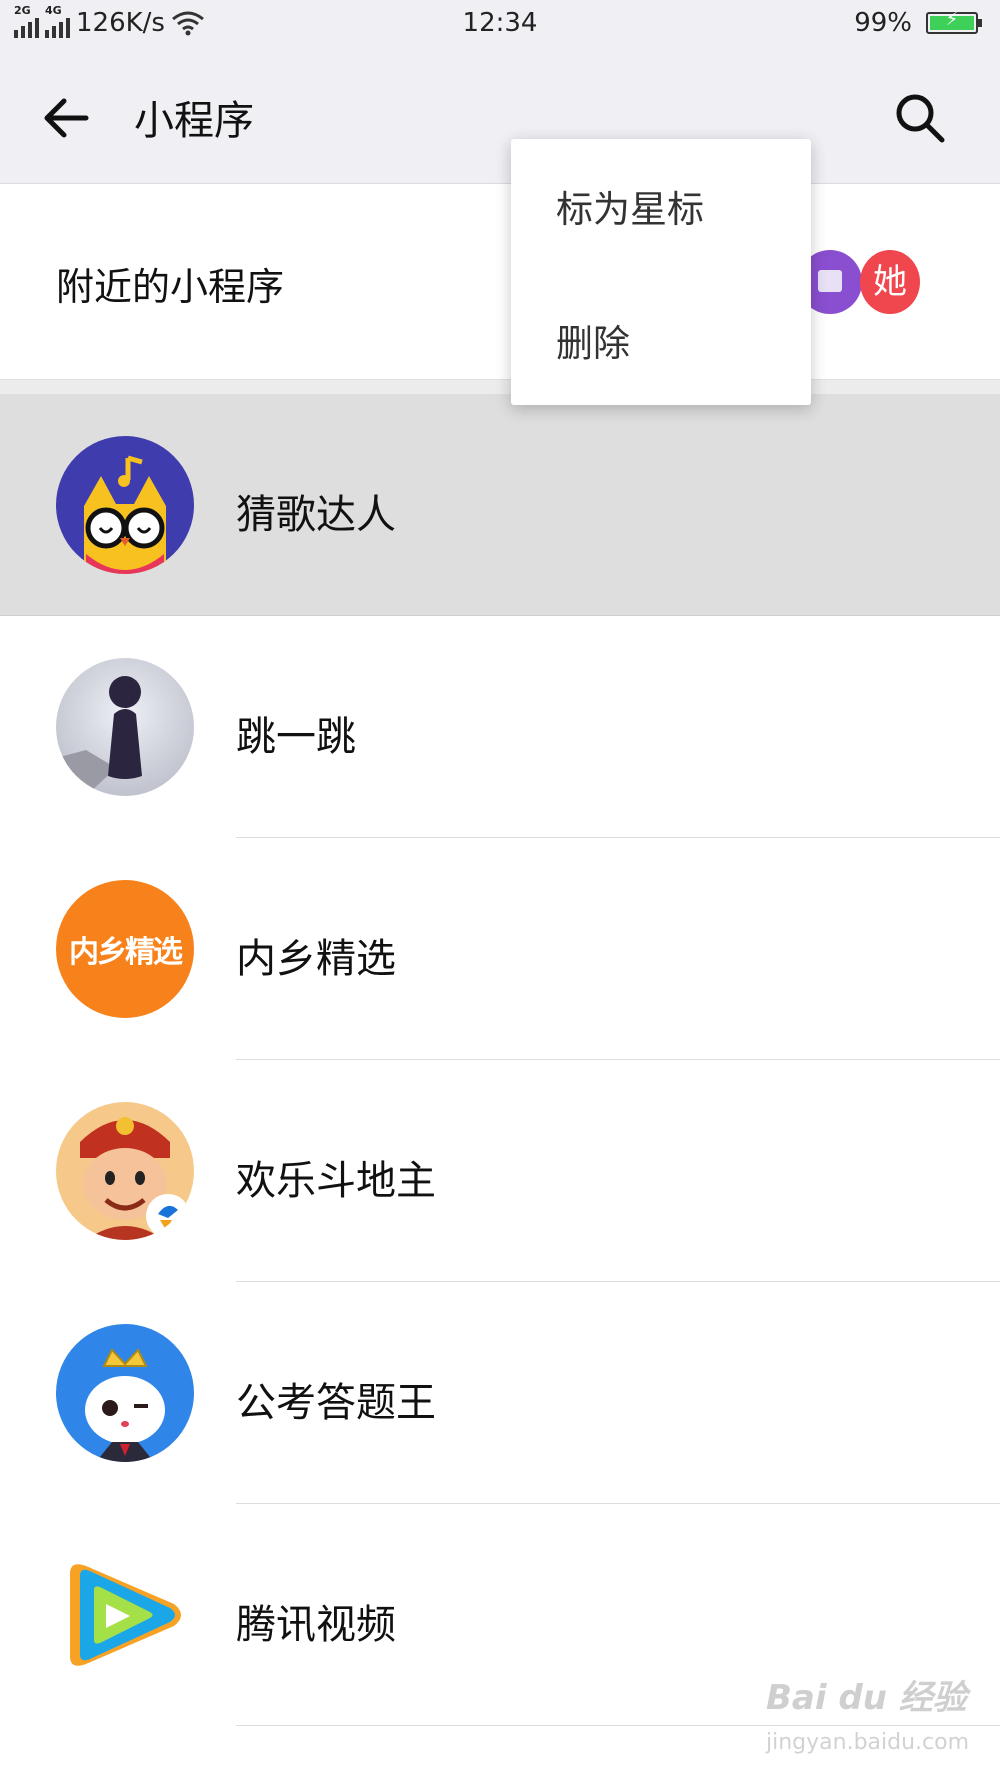 The image size is (1000, 1778). I want to click on app-name: 猜歌达人, so click(316, 515).